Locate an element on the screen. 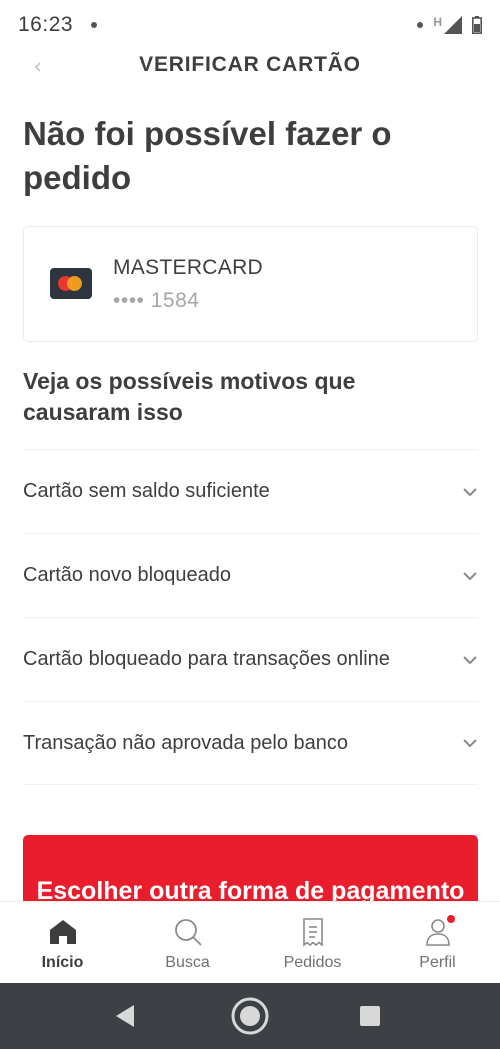 The image size is (500, 1049). reason-item-bank-declined: Transação não aprovada pelo banco is located at coordinates (250, 743).